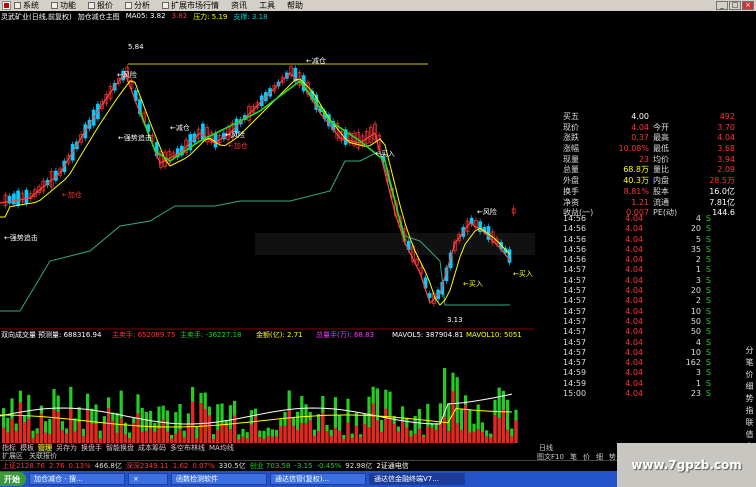 The width and height of the screenshot is (756, 487). What do you see at coordinates (295, 5) in the screenshot?
I see `menu-help: 帮助` at bounding box center [295, 5].